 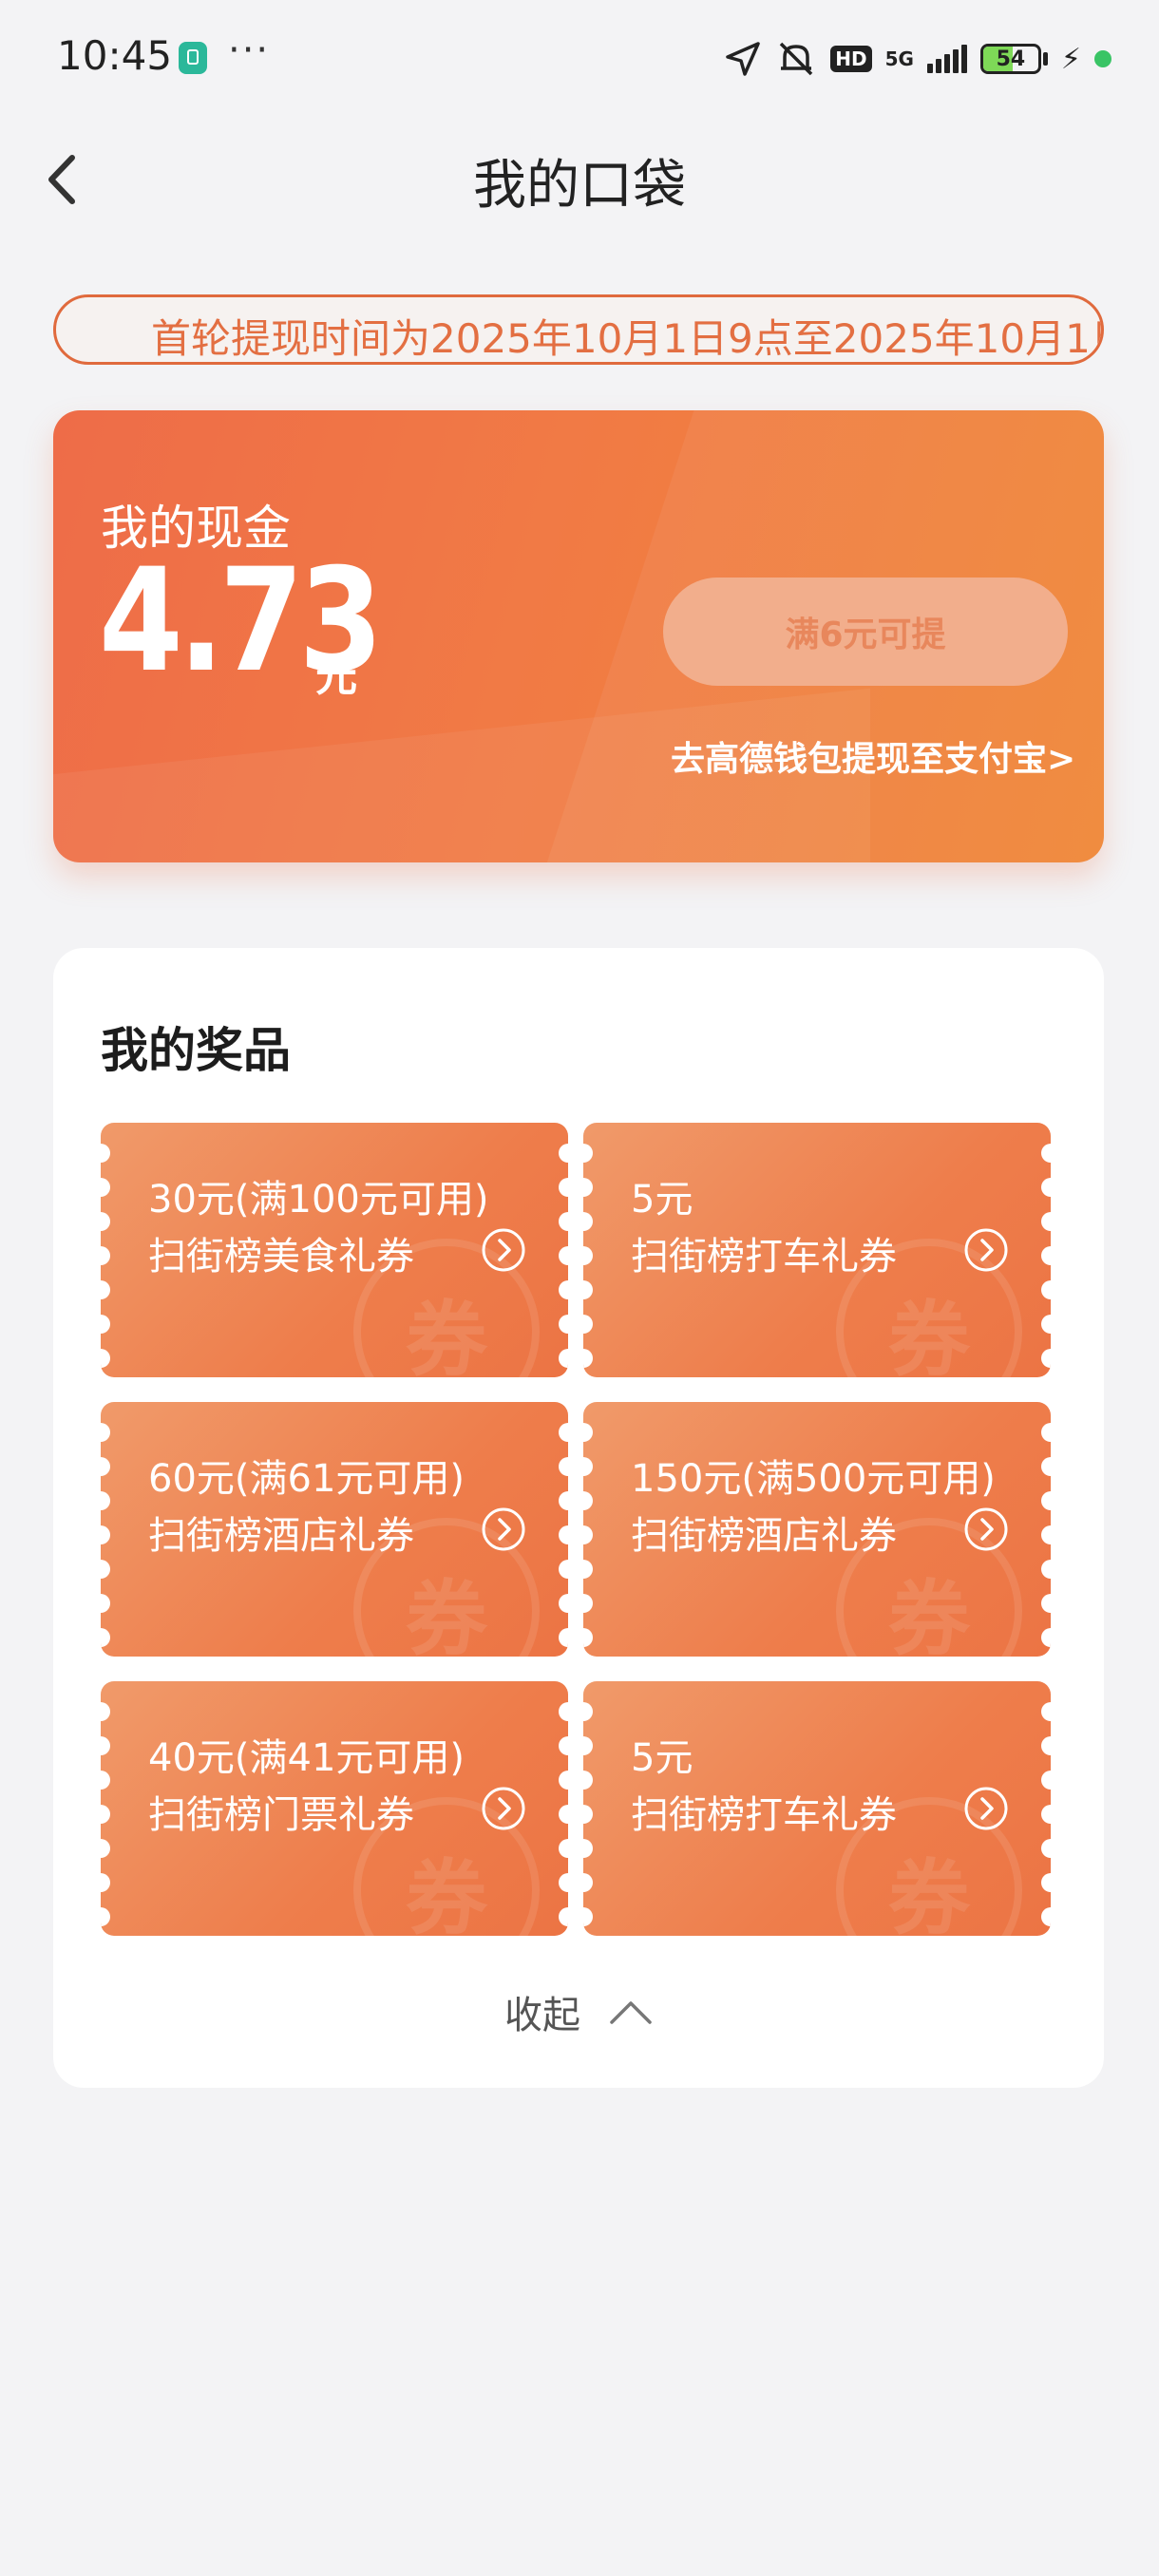 What do you see at coordinates (918, 59) in the screenshot?
I see `status-icons: HD 5G 54 ⚡` at bounding box center [918, 59].